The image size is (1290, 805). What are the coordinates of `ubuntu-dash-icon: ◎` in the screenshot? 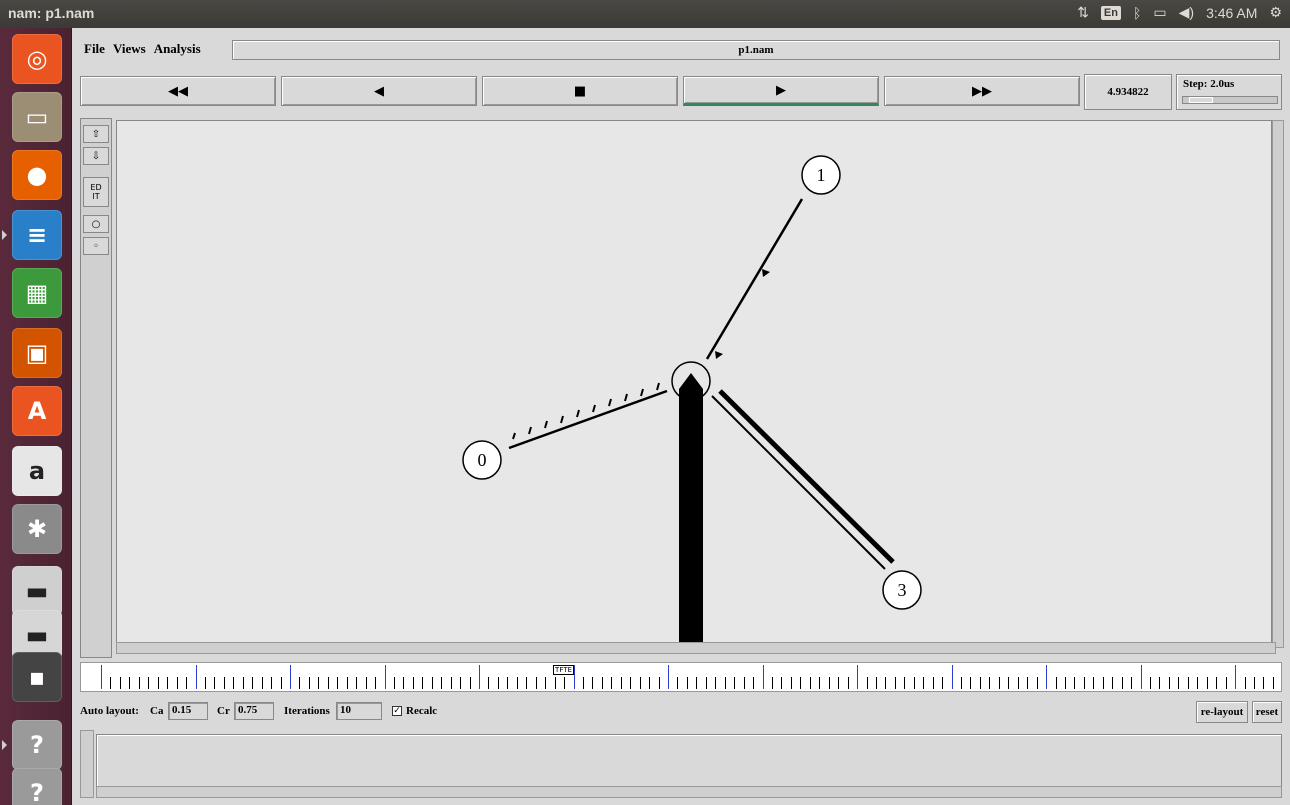 It's located at (37, 59).